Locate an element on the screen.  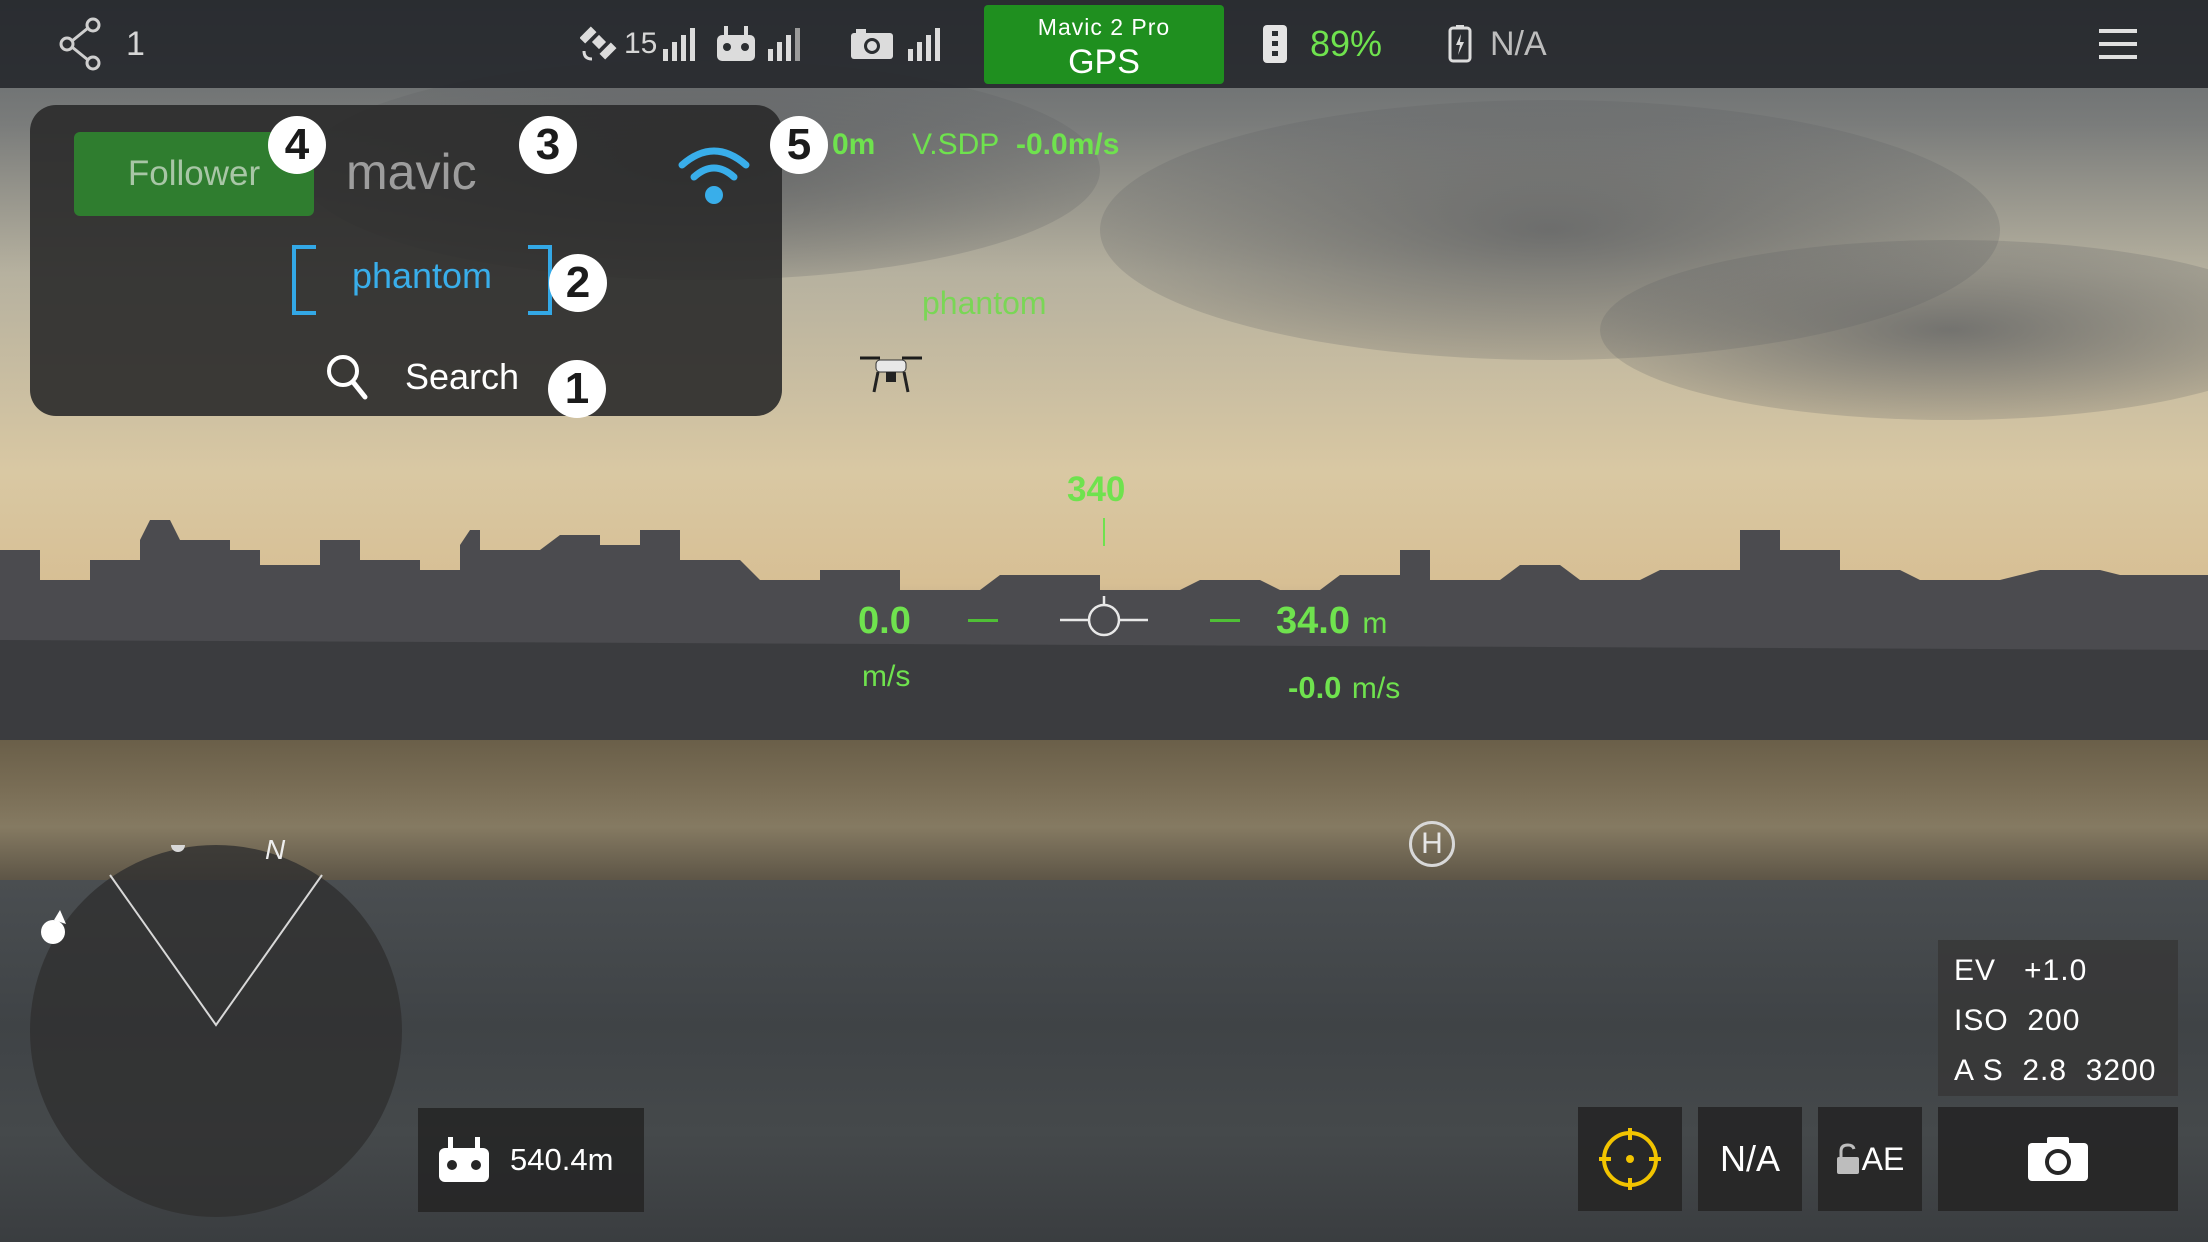
target-mavic: mavic is located at coordinates (411, 172).